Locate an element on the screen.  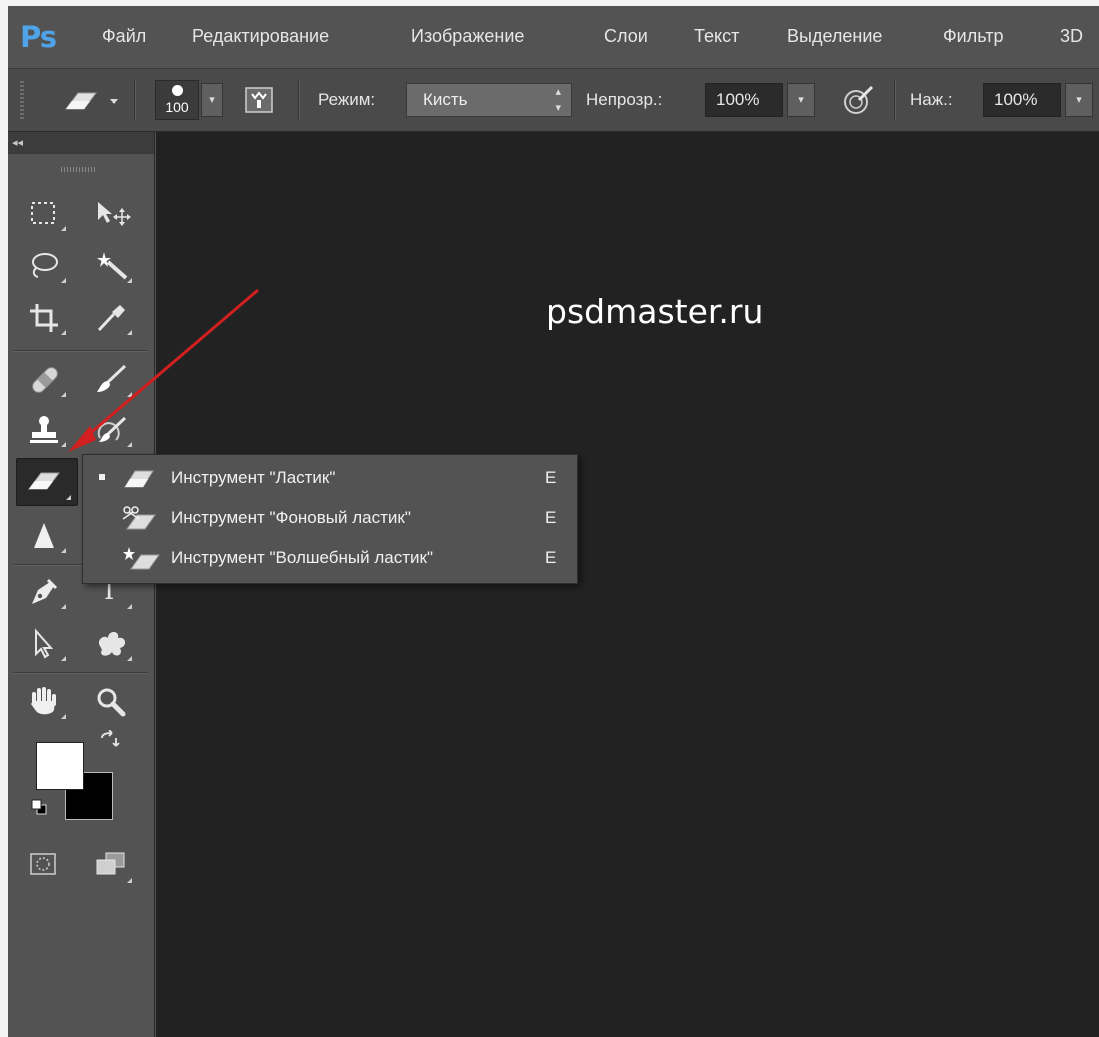
pressure-opacity-toggle is located at coordinates (858, 102).